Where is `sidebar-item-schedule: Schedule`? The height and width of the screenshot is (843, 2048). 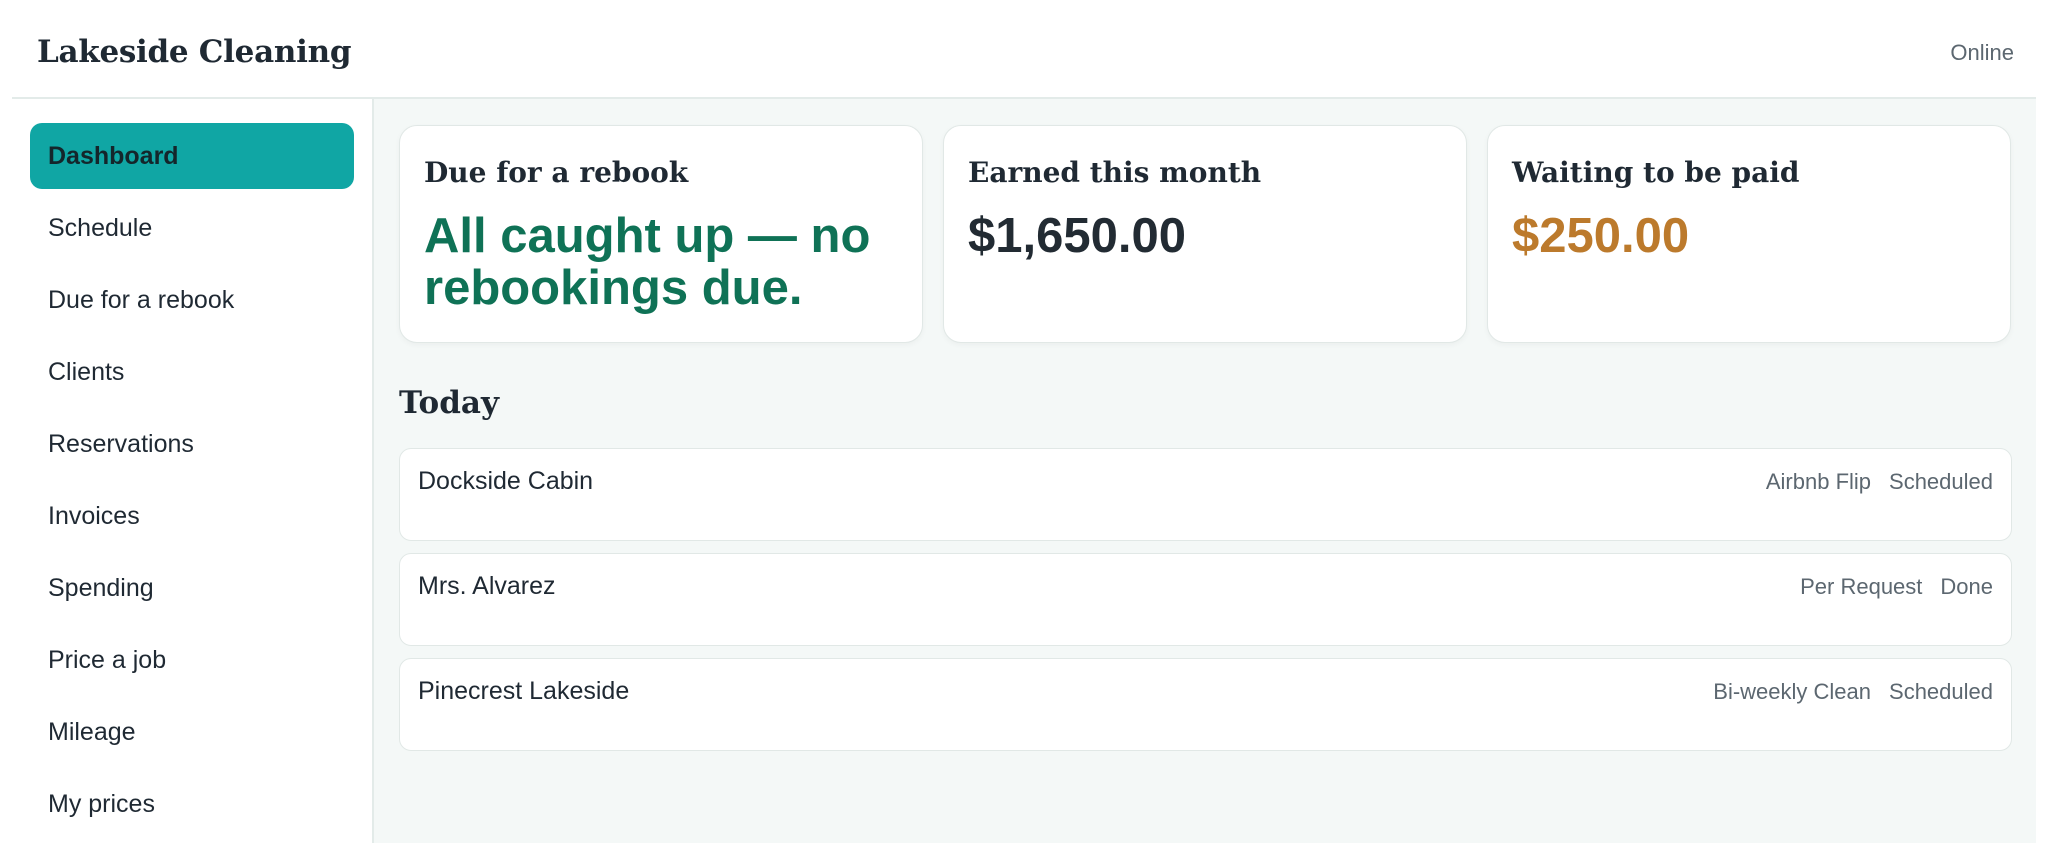
sidebar-item-schedule: Schedule is located at coordinates (192, 228).